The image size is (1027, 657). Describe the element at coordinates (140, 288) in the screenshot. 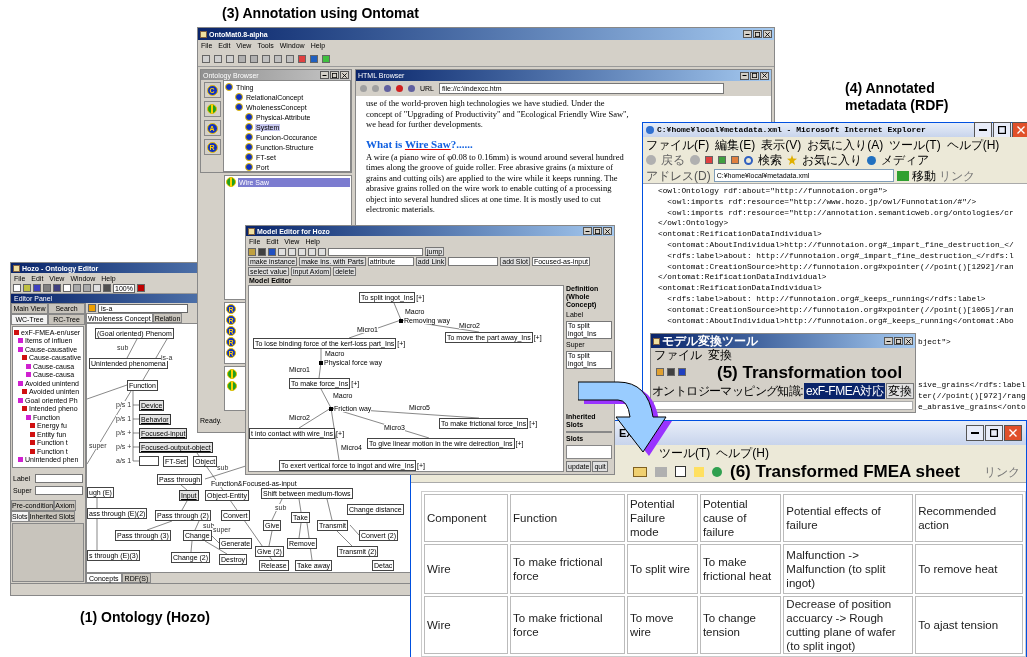

I see `toolbar-icon` at that location.